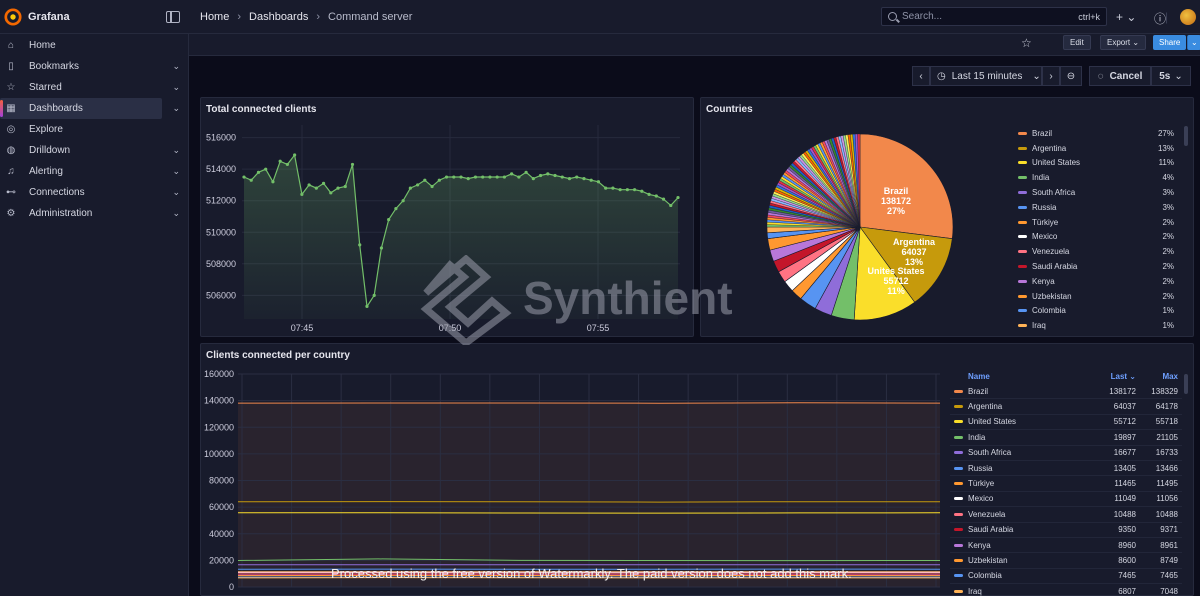  What do you see at coordinates (994, 16) in the screenshot?
I see `search-input: Search... ctrl+k` at bounding box center [994, 16].